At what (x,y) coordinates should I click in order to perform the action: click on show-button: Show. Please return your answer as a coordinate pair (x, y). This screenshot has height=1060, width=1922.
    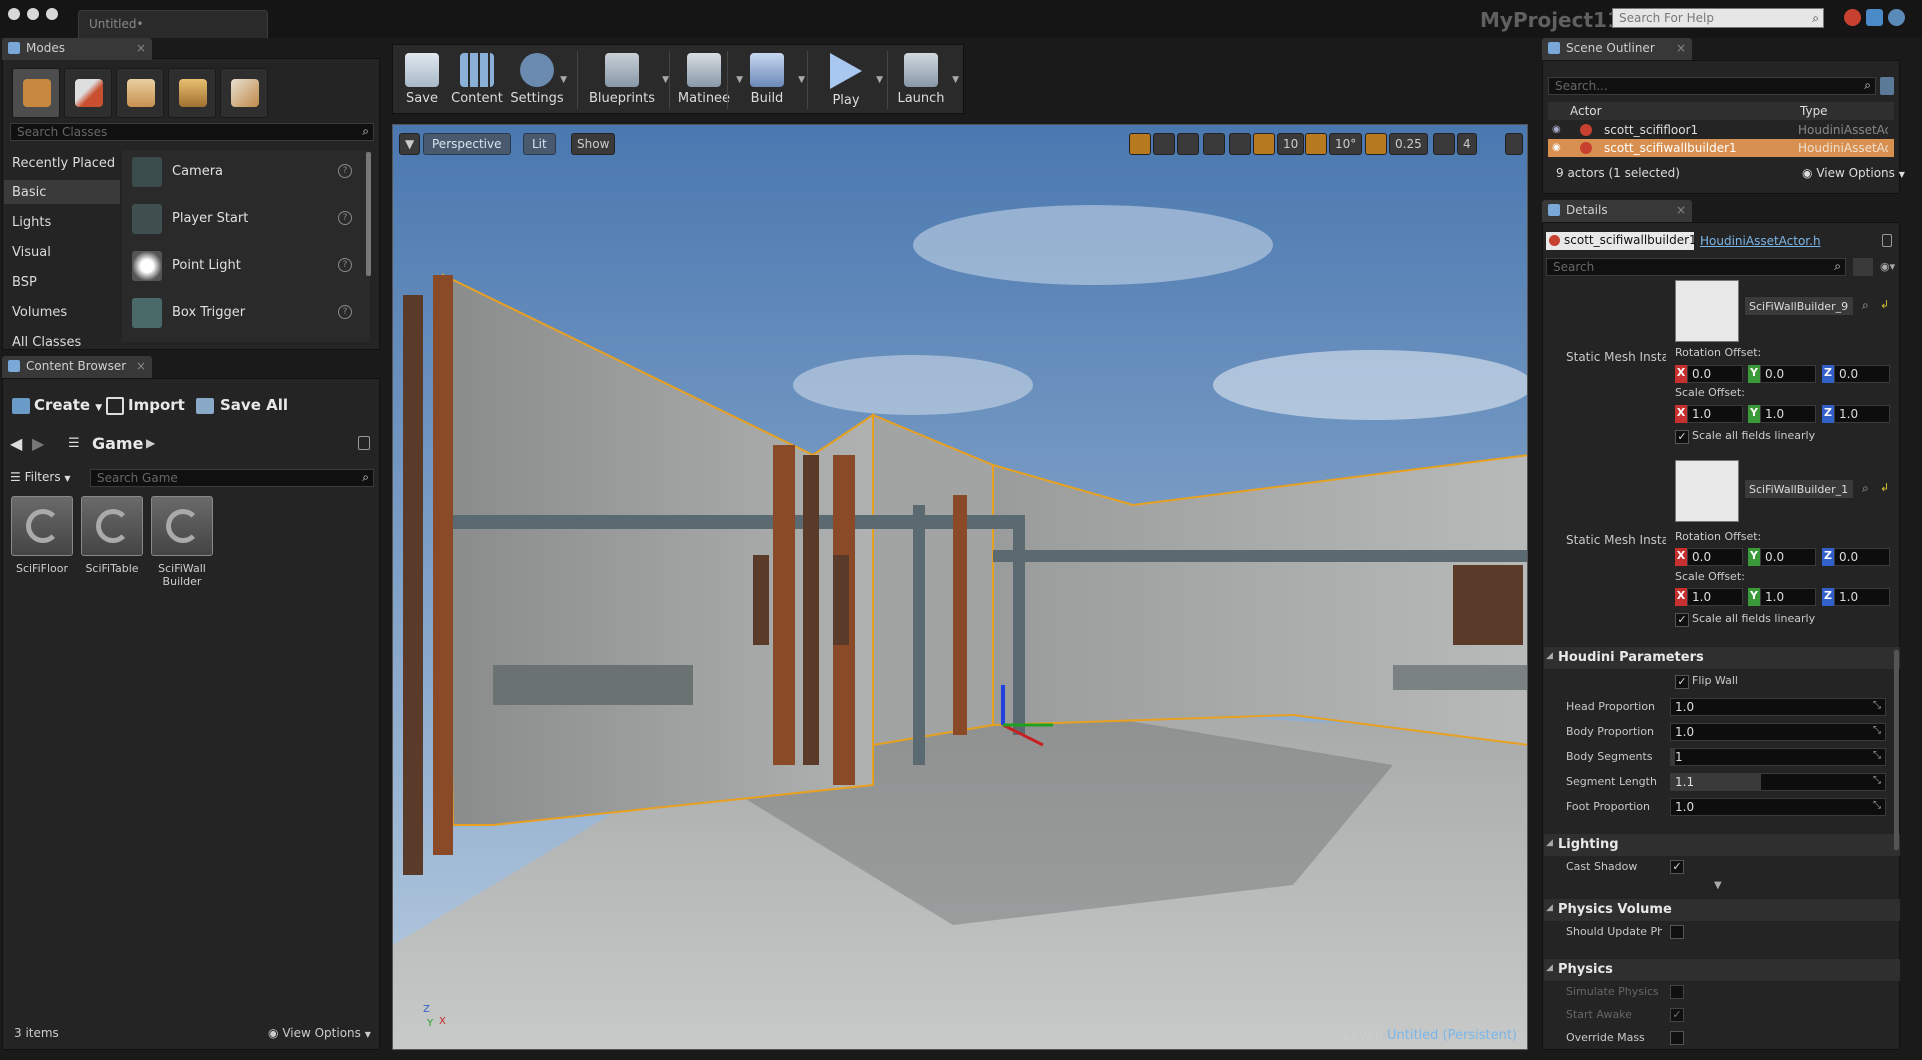
    Looking at the image, I should click on (593, 144).